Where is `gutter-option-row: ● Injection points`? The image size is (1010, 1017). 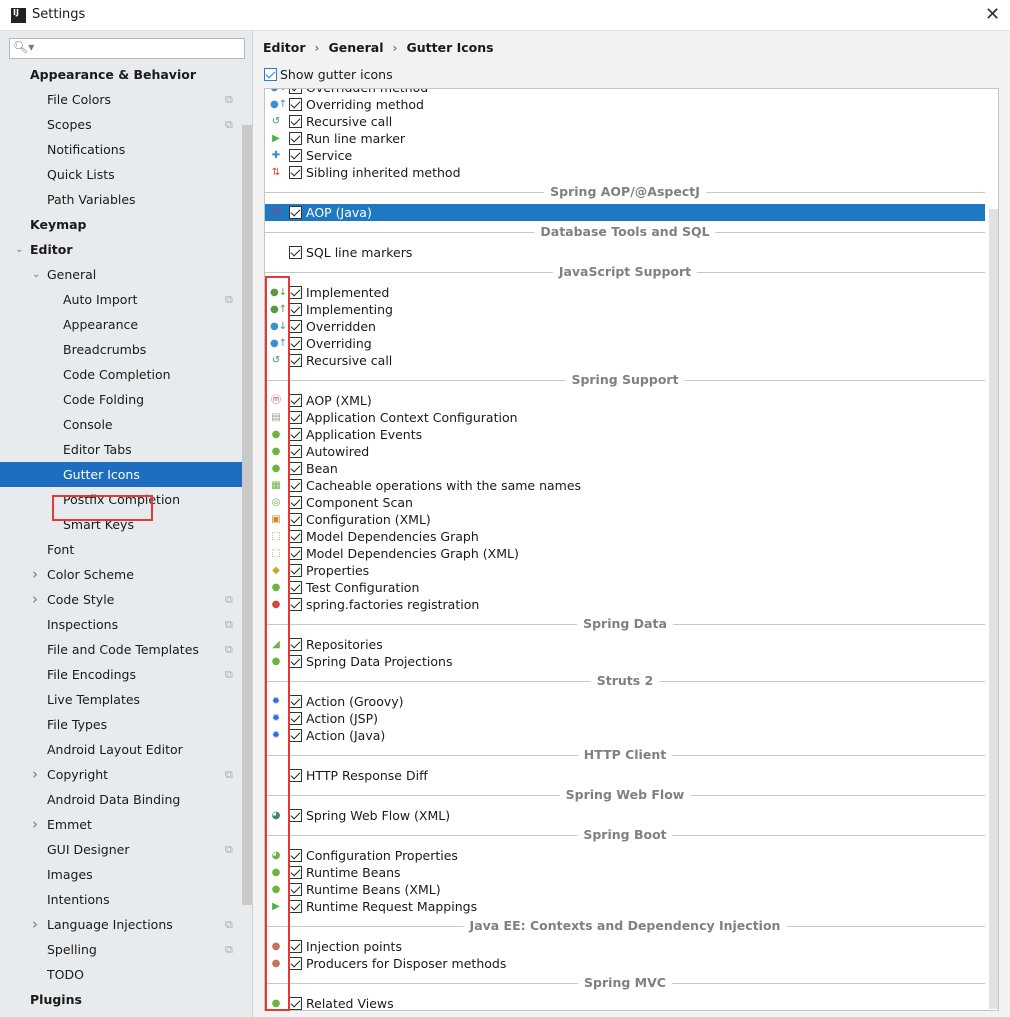
gutter-option-row: ● Injection points is located at coordinates (625, 946).